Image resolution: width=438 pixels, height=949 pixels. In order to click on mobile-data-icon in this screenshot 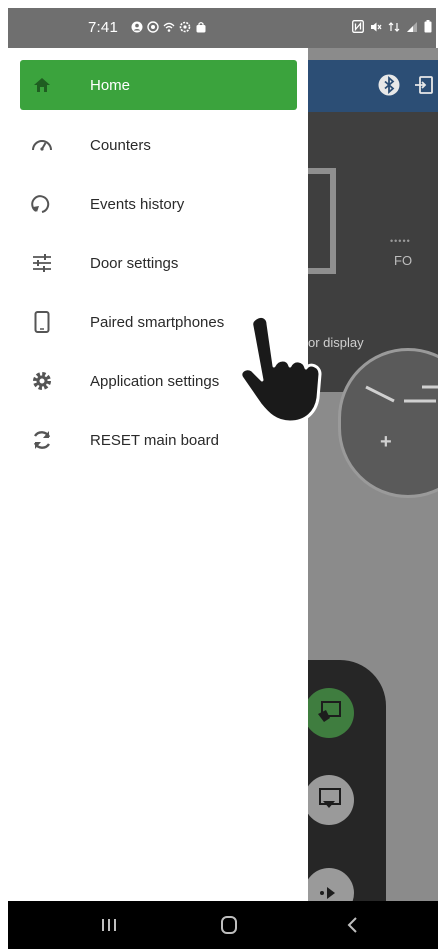, I will do `click(394, 26)`.